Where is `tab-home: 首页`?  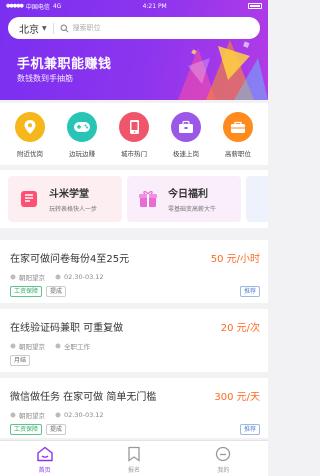 tab-home: 首页 is located at coordinates (44, 458).